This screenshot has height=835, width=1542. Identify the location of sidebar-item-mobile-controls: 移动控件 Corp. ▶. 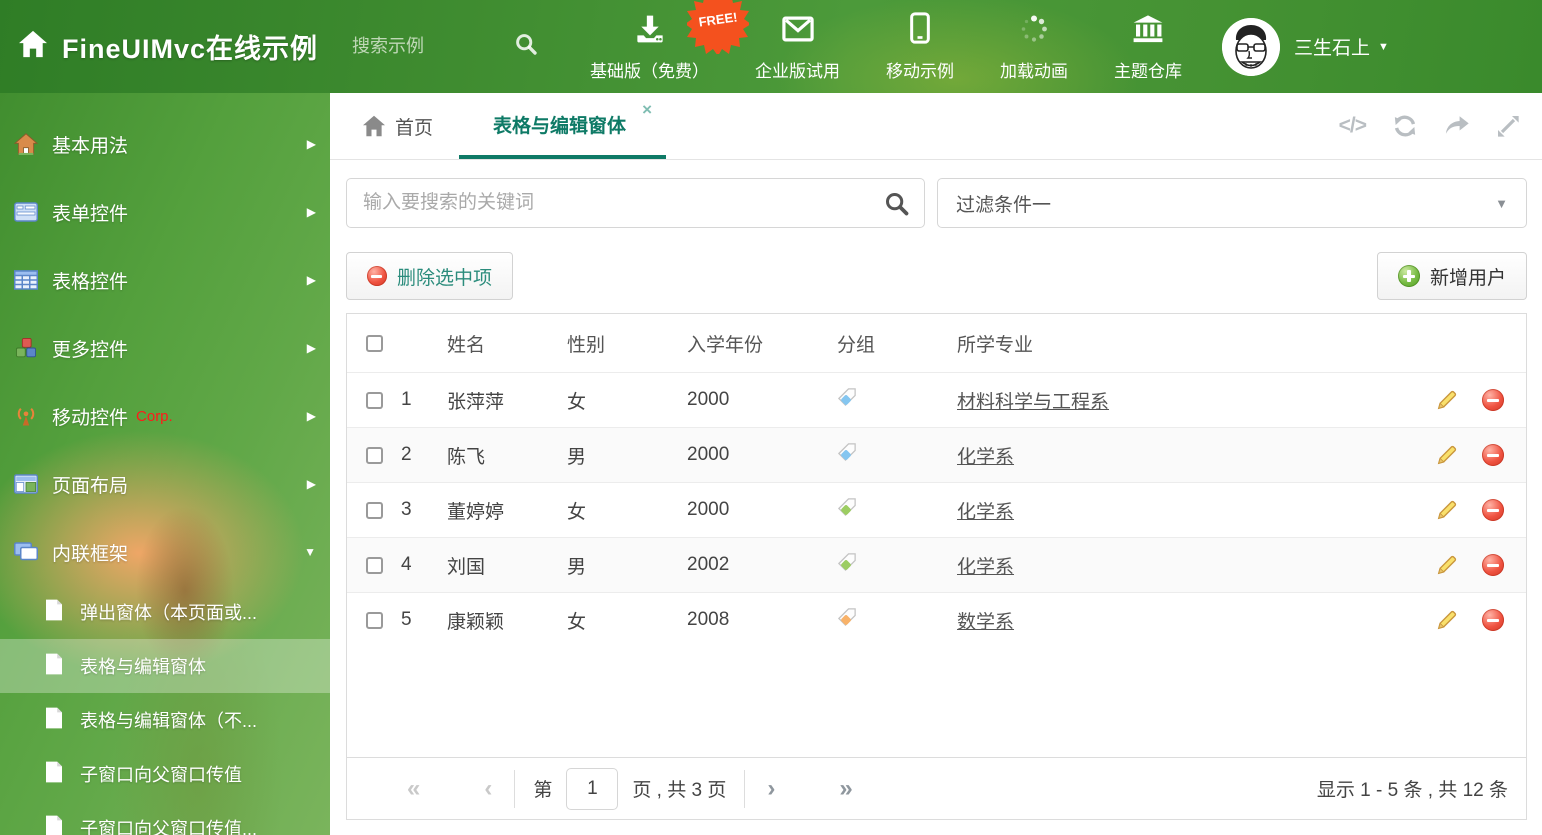
(165, 416).